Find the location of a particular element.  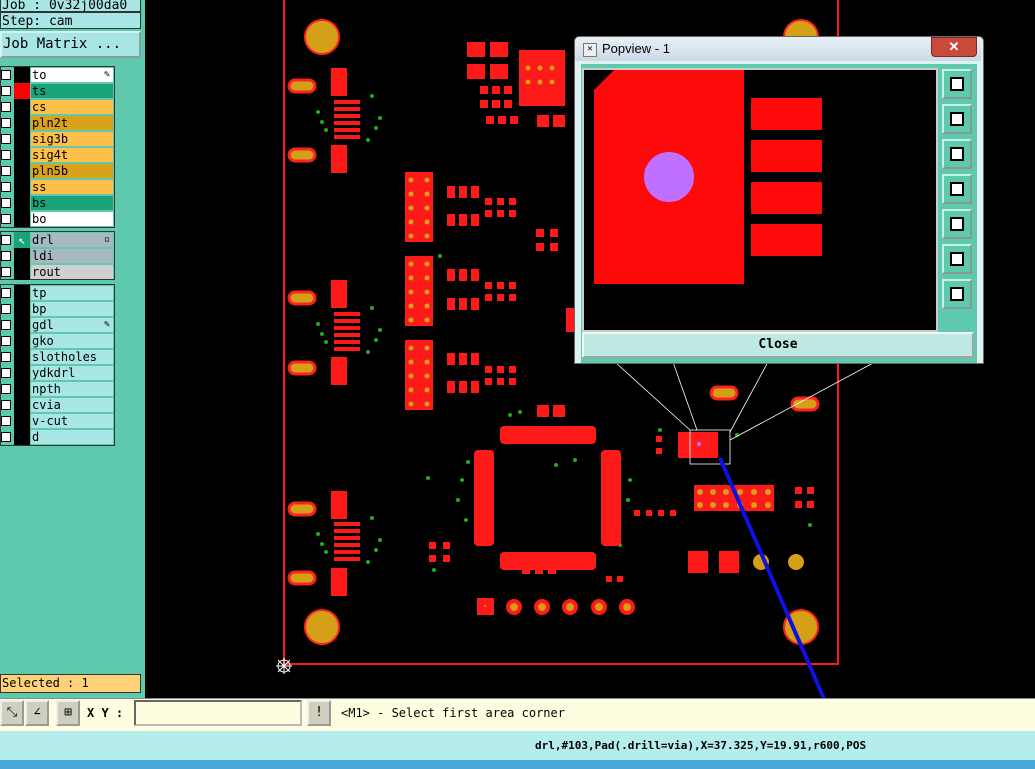

layer-name: ts is located at coordinates (72, 91).